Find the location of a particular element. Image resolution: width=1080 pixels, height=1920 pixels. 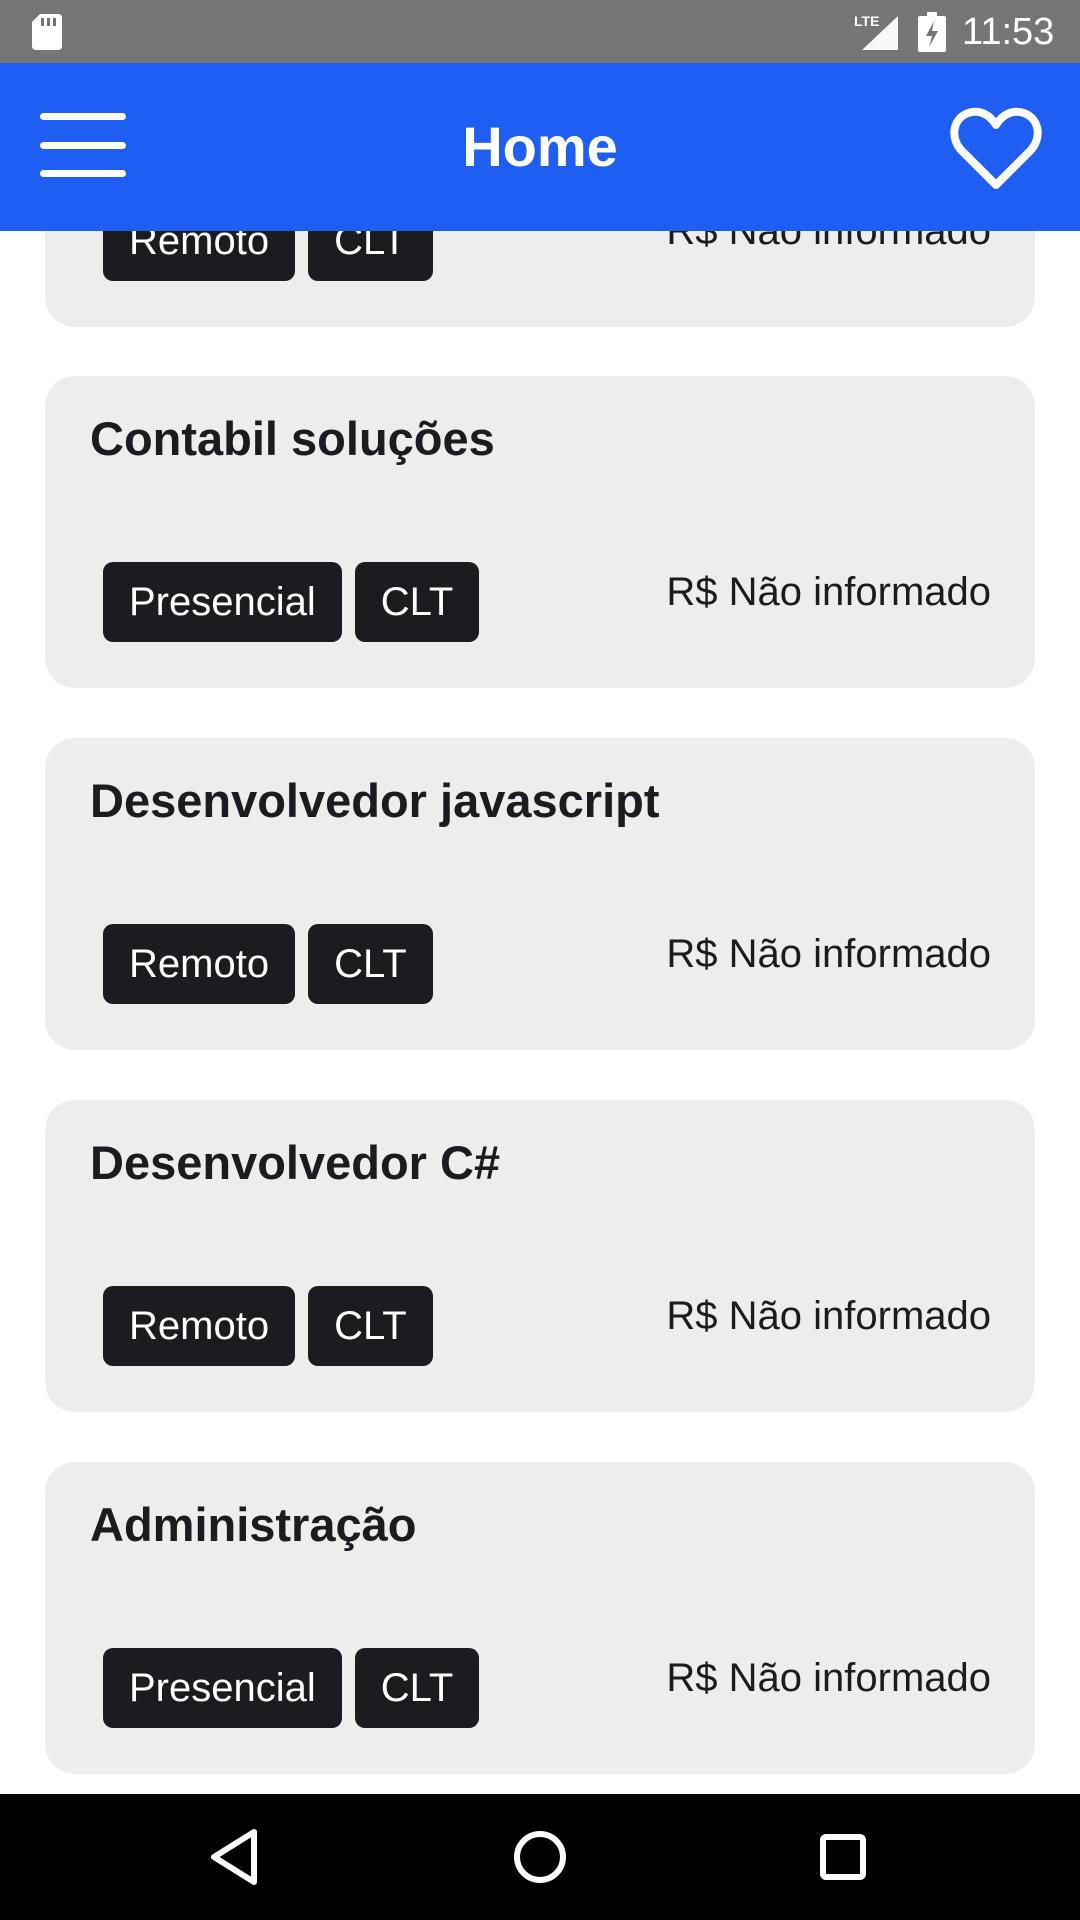

page-title: Home is located at coordinates (540, 146).